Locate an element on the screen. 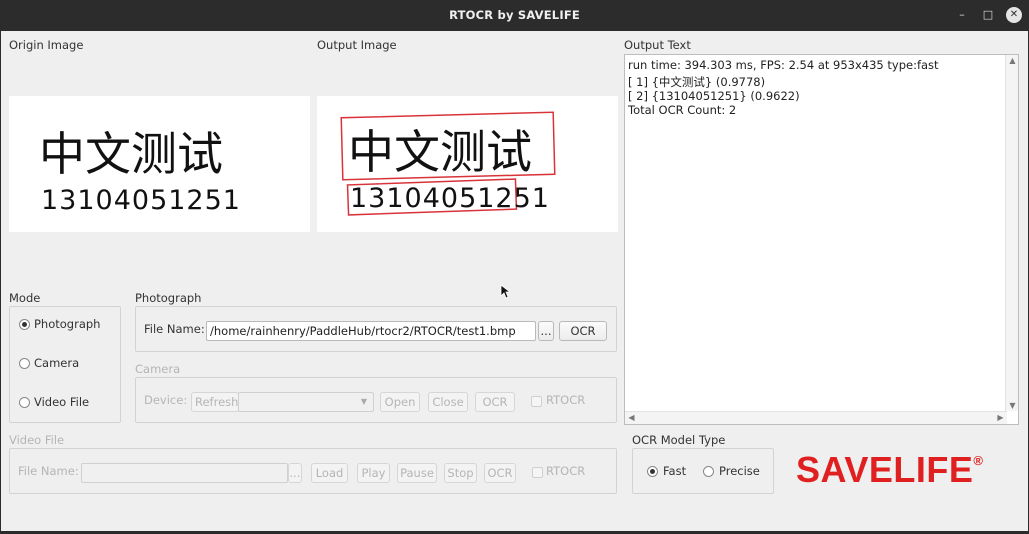 The height and width of the screenshot is (534, 1029). camera-device-select: ▼ is located at coordinates (306, 402).